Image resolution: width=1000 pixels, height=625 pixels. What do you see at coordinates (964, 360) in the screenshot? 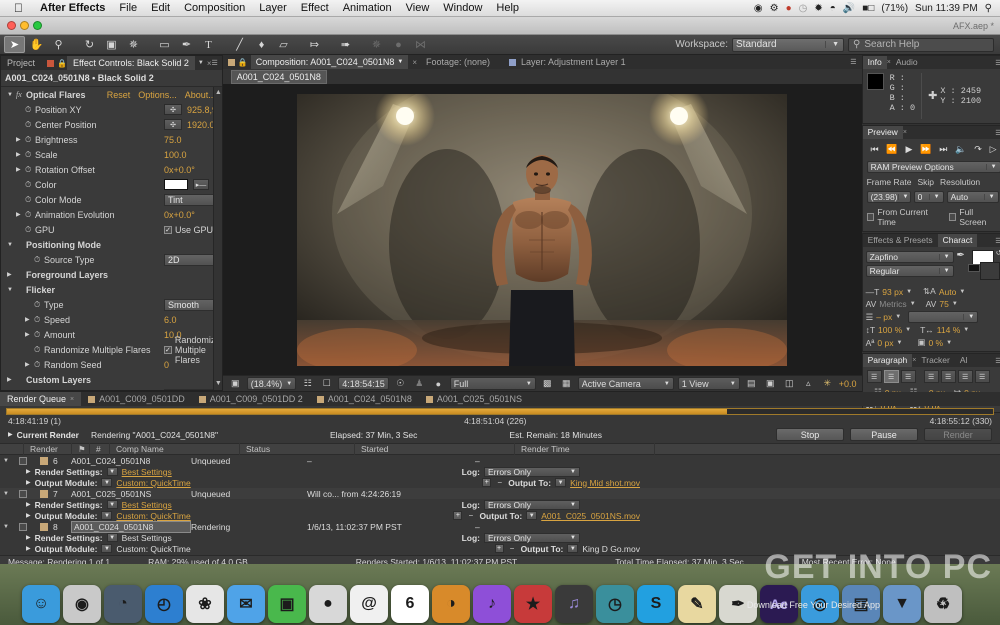
I see `tab-align: Al` at bounding box center [964, 360].